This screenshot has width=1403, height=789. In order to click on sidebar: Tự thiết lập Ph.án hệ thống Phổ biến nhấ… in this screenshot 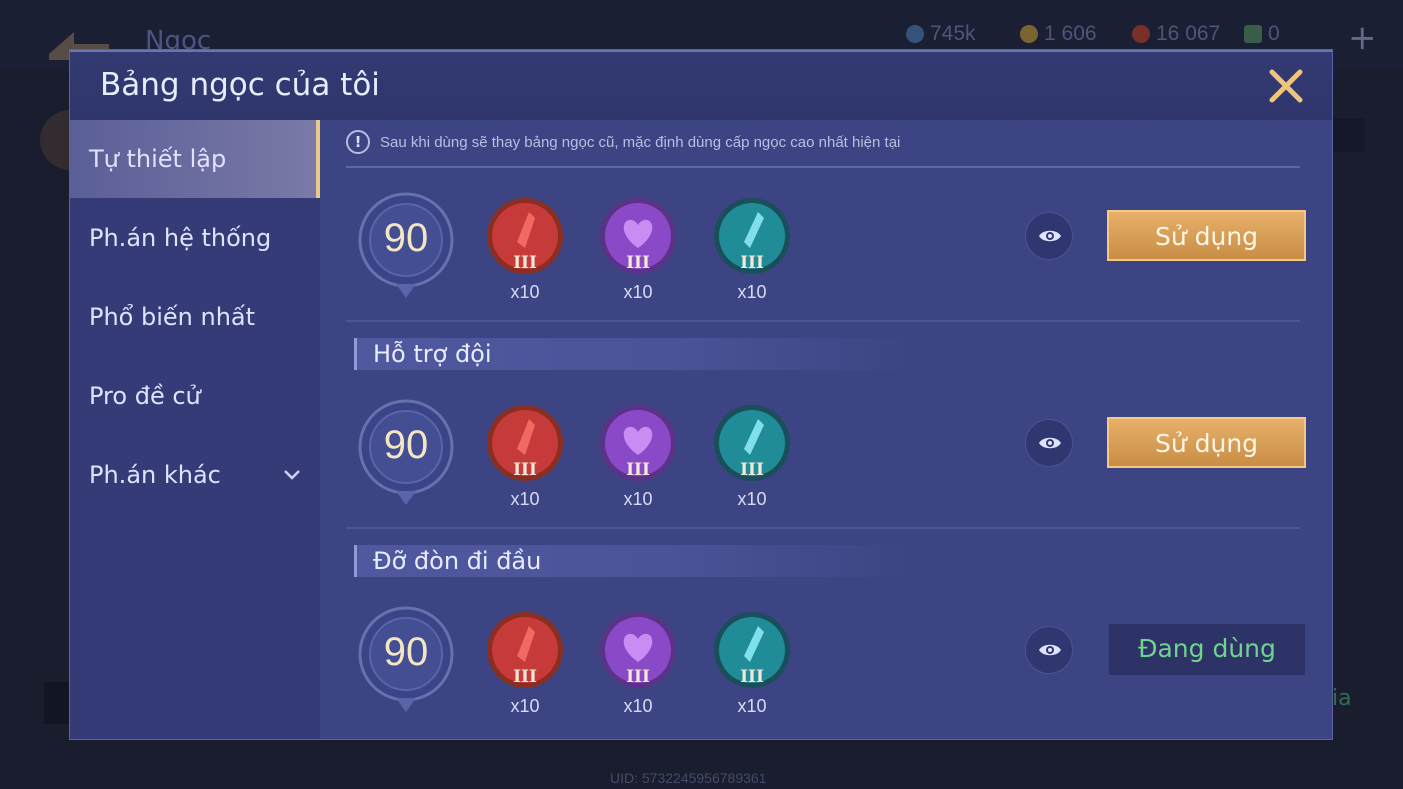, I will do `click(195, 429)`.